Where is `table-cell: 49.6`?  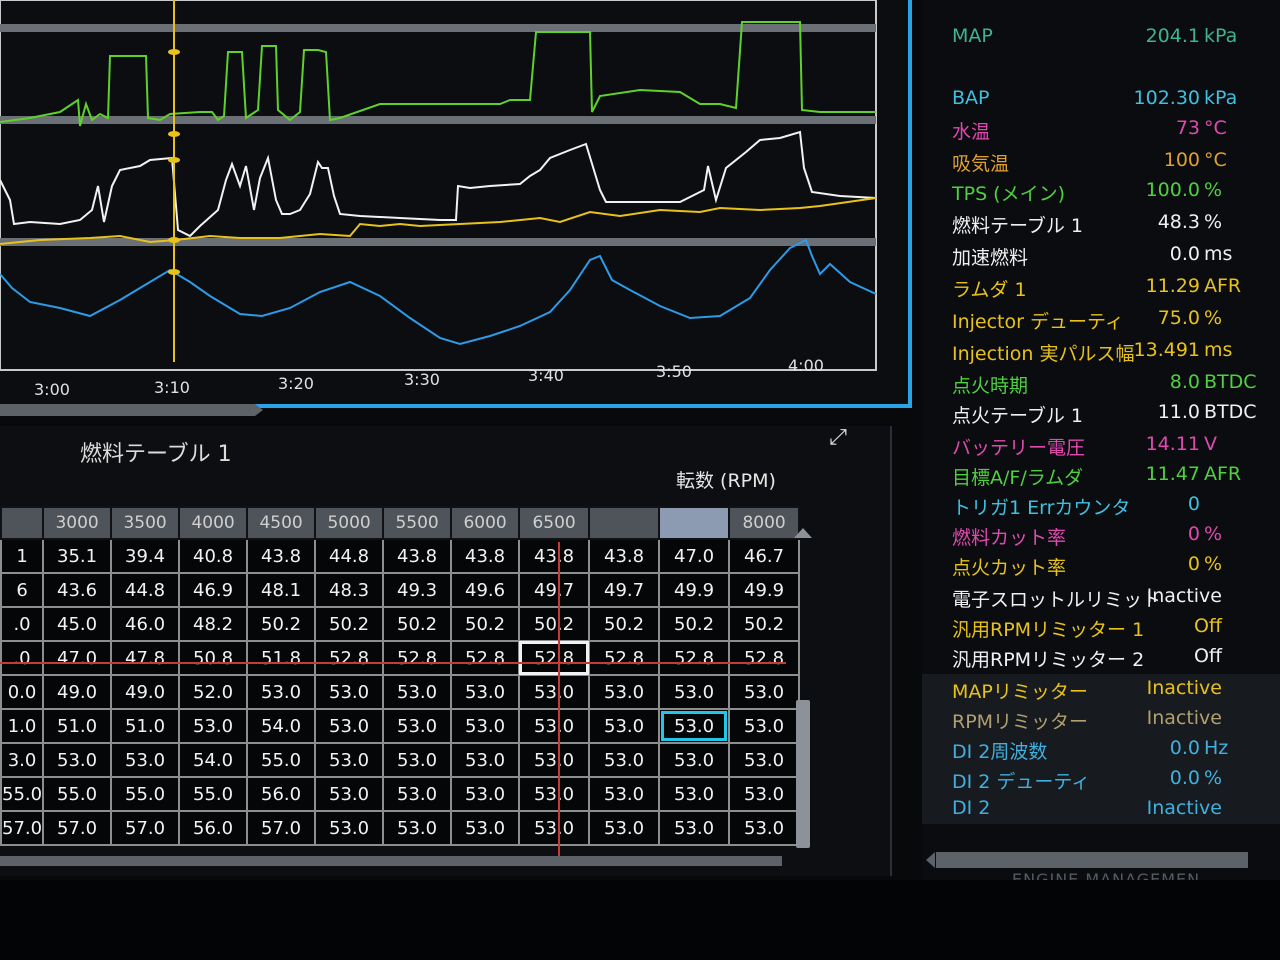
table-cell: 49.6 is located at coordinates (485, 590).